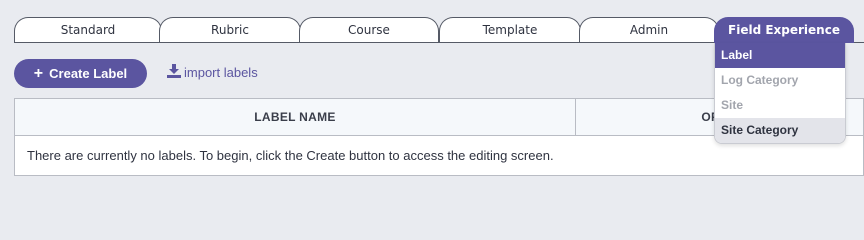  Describe the element at coordinates (784, 30) in the screenshot. I see `tab-field-experience: Field Experience` at that location.